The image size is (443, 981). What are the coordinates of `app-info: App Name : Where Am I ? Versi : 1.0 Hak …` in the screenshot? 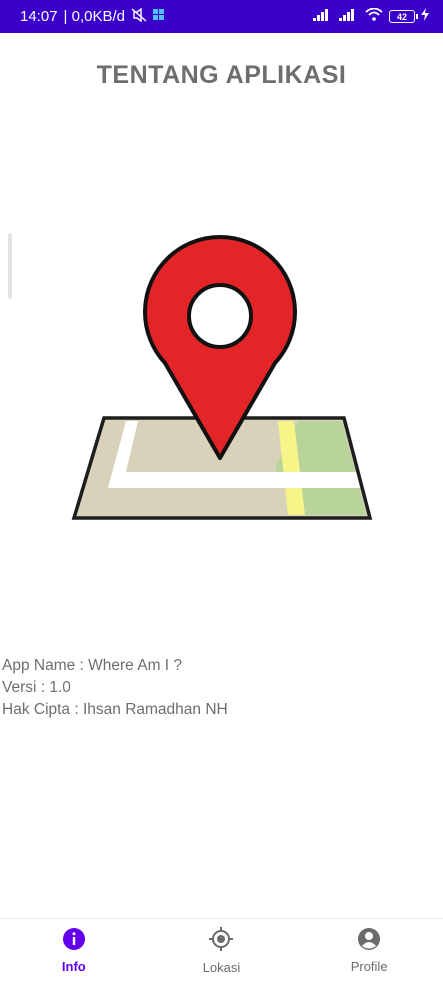 It's located at (115, 688).